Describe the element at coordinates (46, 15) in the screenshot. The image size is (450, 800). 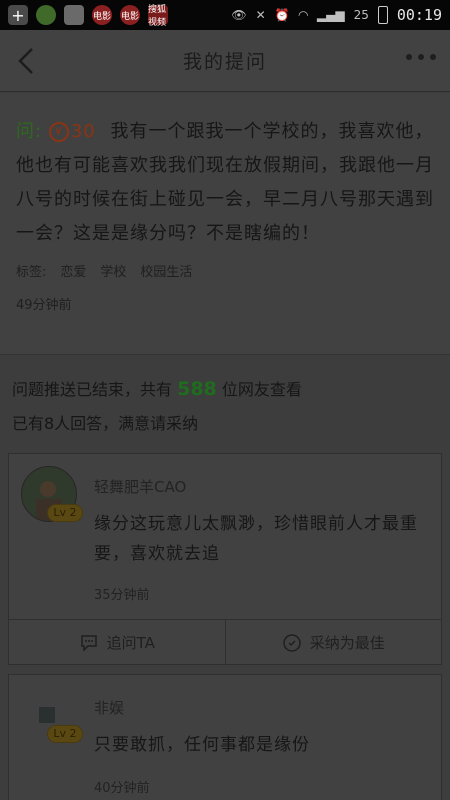
I see `app-icon-green` at that location.